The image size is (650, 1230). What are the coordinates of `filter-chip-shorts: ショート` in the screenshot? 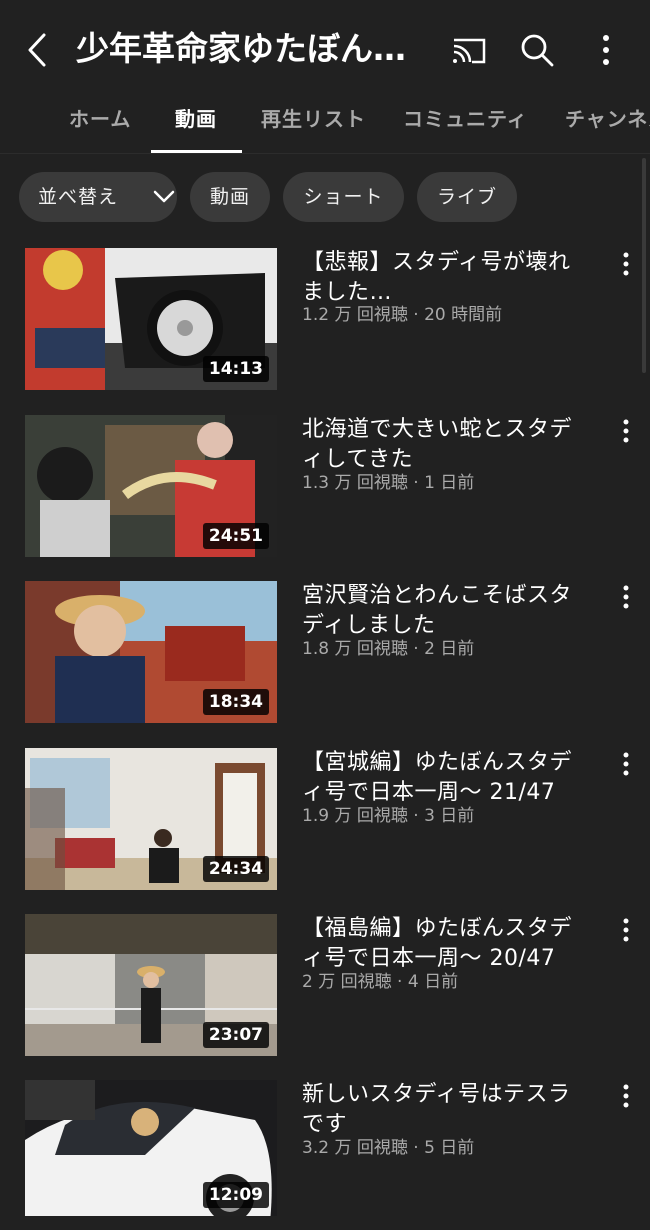 It's located at (343, 197).